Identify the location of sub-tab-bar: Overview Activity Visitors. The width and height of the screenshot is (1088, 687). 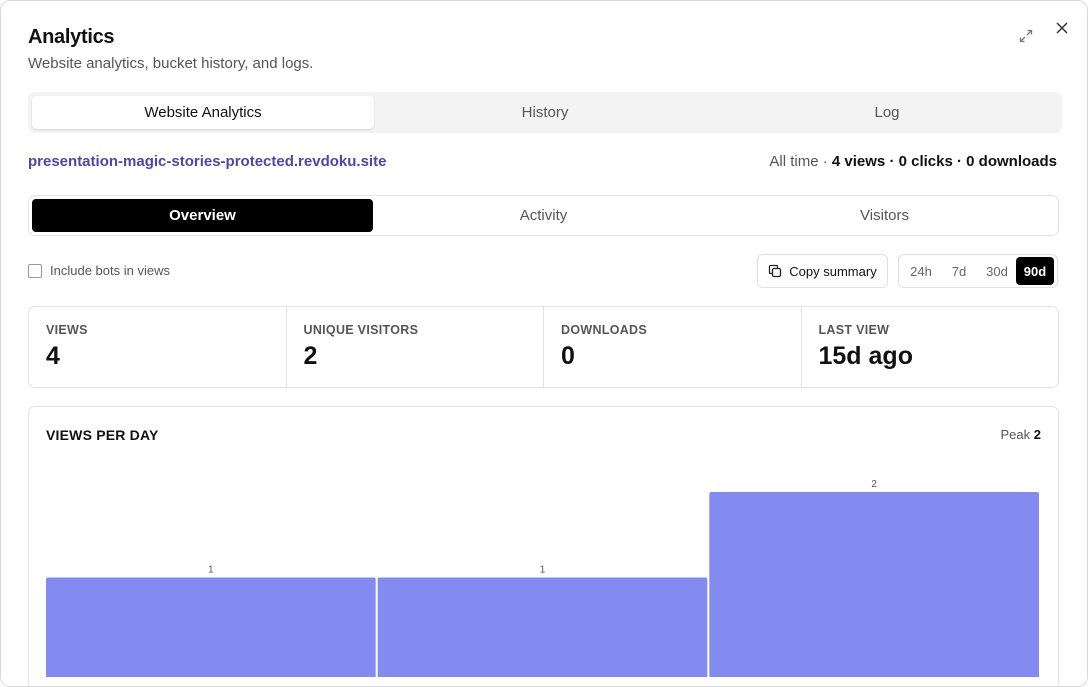
(543, 215).